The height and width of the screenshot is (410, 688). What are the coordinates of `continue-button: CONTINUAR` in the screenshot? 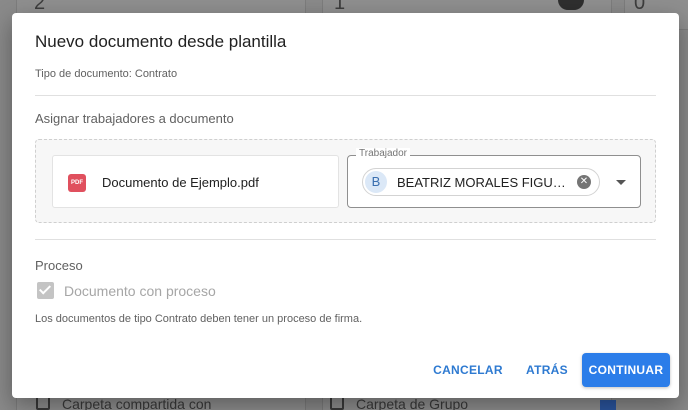 It's located at (626, 370).